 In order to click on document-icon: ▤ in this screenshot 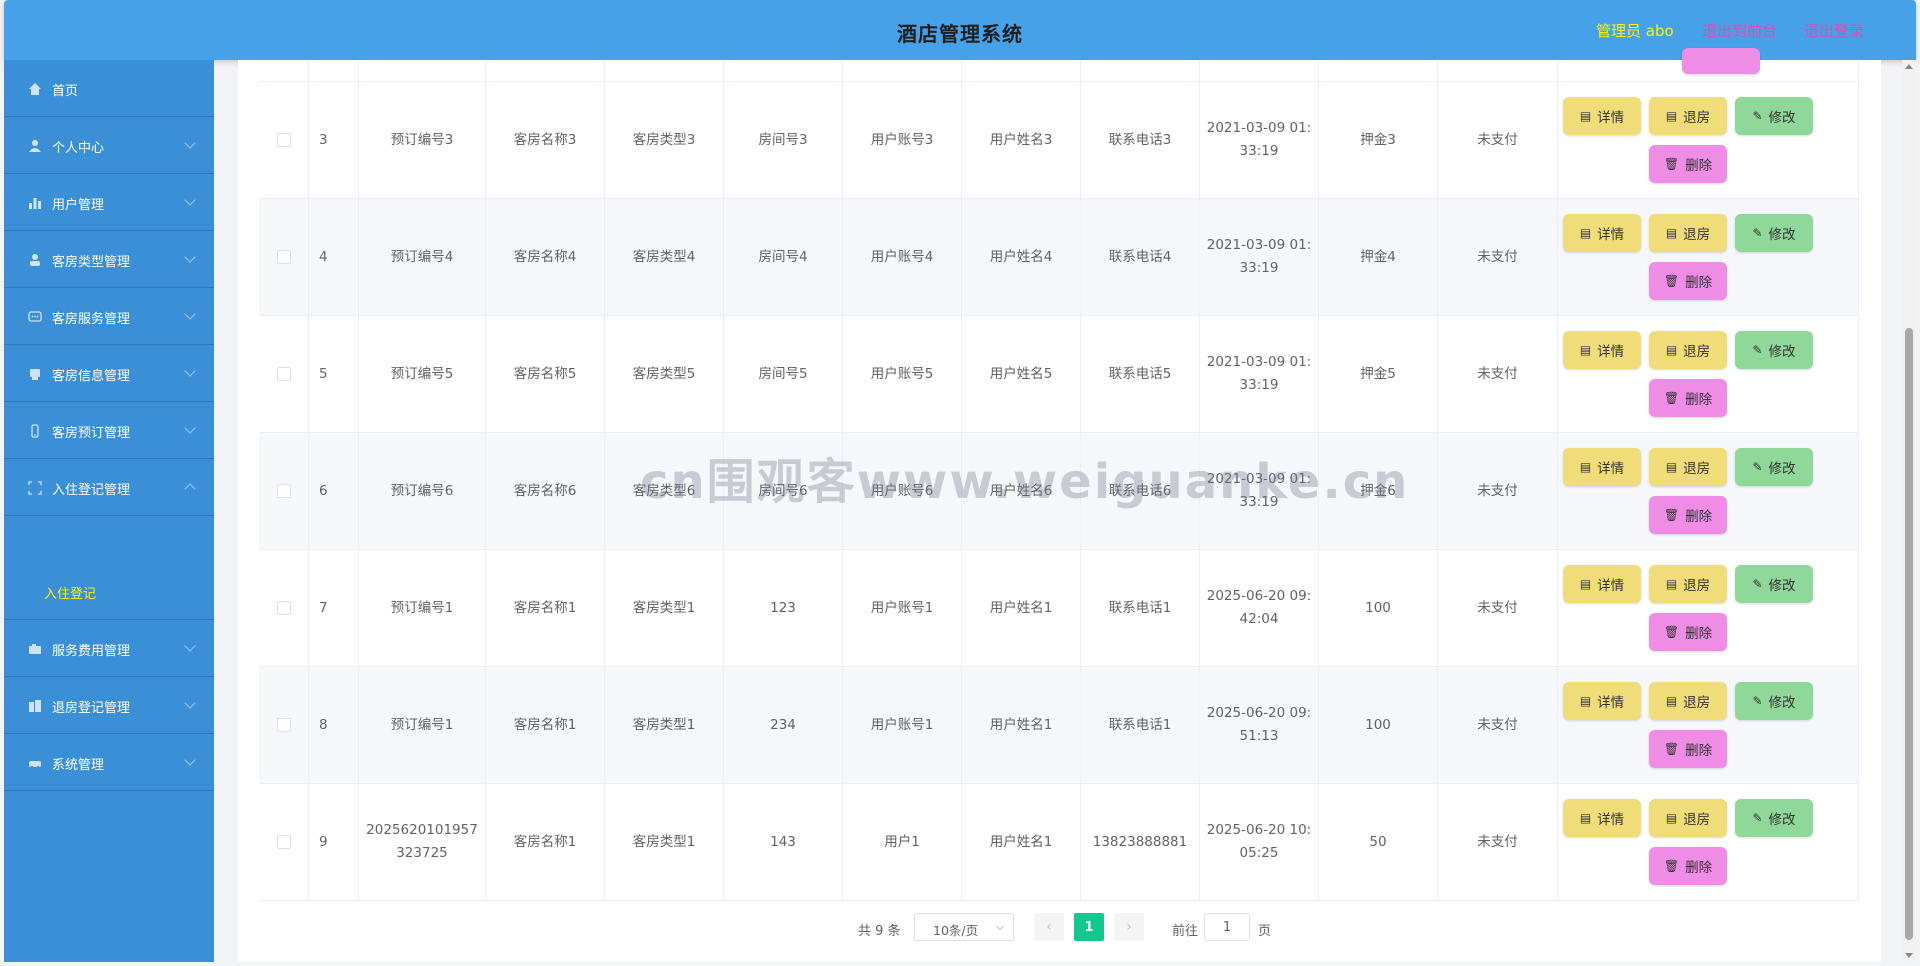, I will do `click(1671, 584)`.